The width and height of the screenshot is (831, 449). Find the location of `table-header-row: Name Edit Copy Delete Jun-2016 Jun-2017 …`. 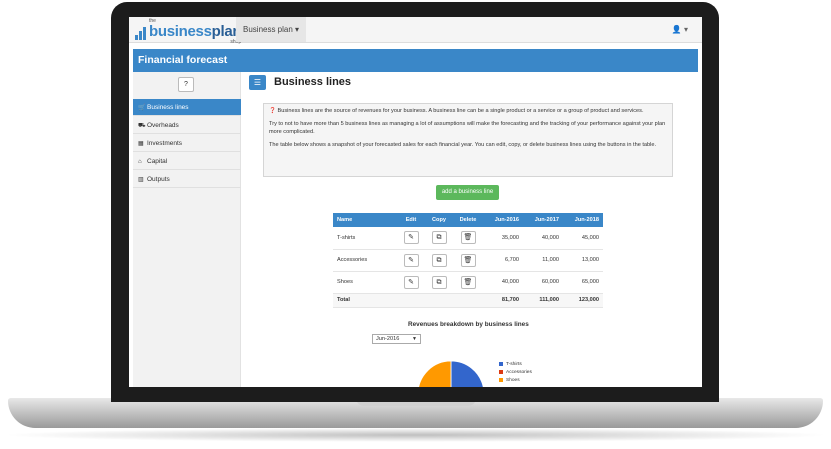

table-header-row: Name Edit Copy Delete Jun-2016 Jun-2017 … is located at coordinates (468, 220).